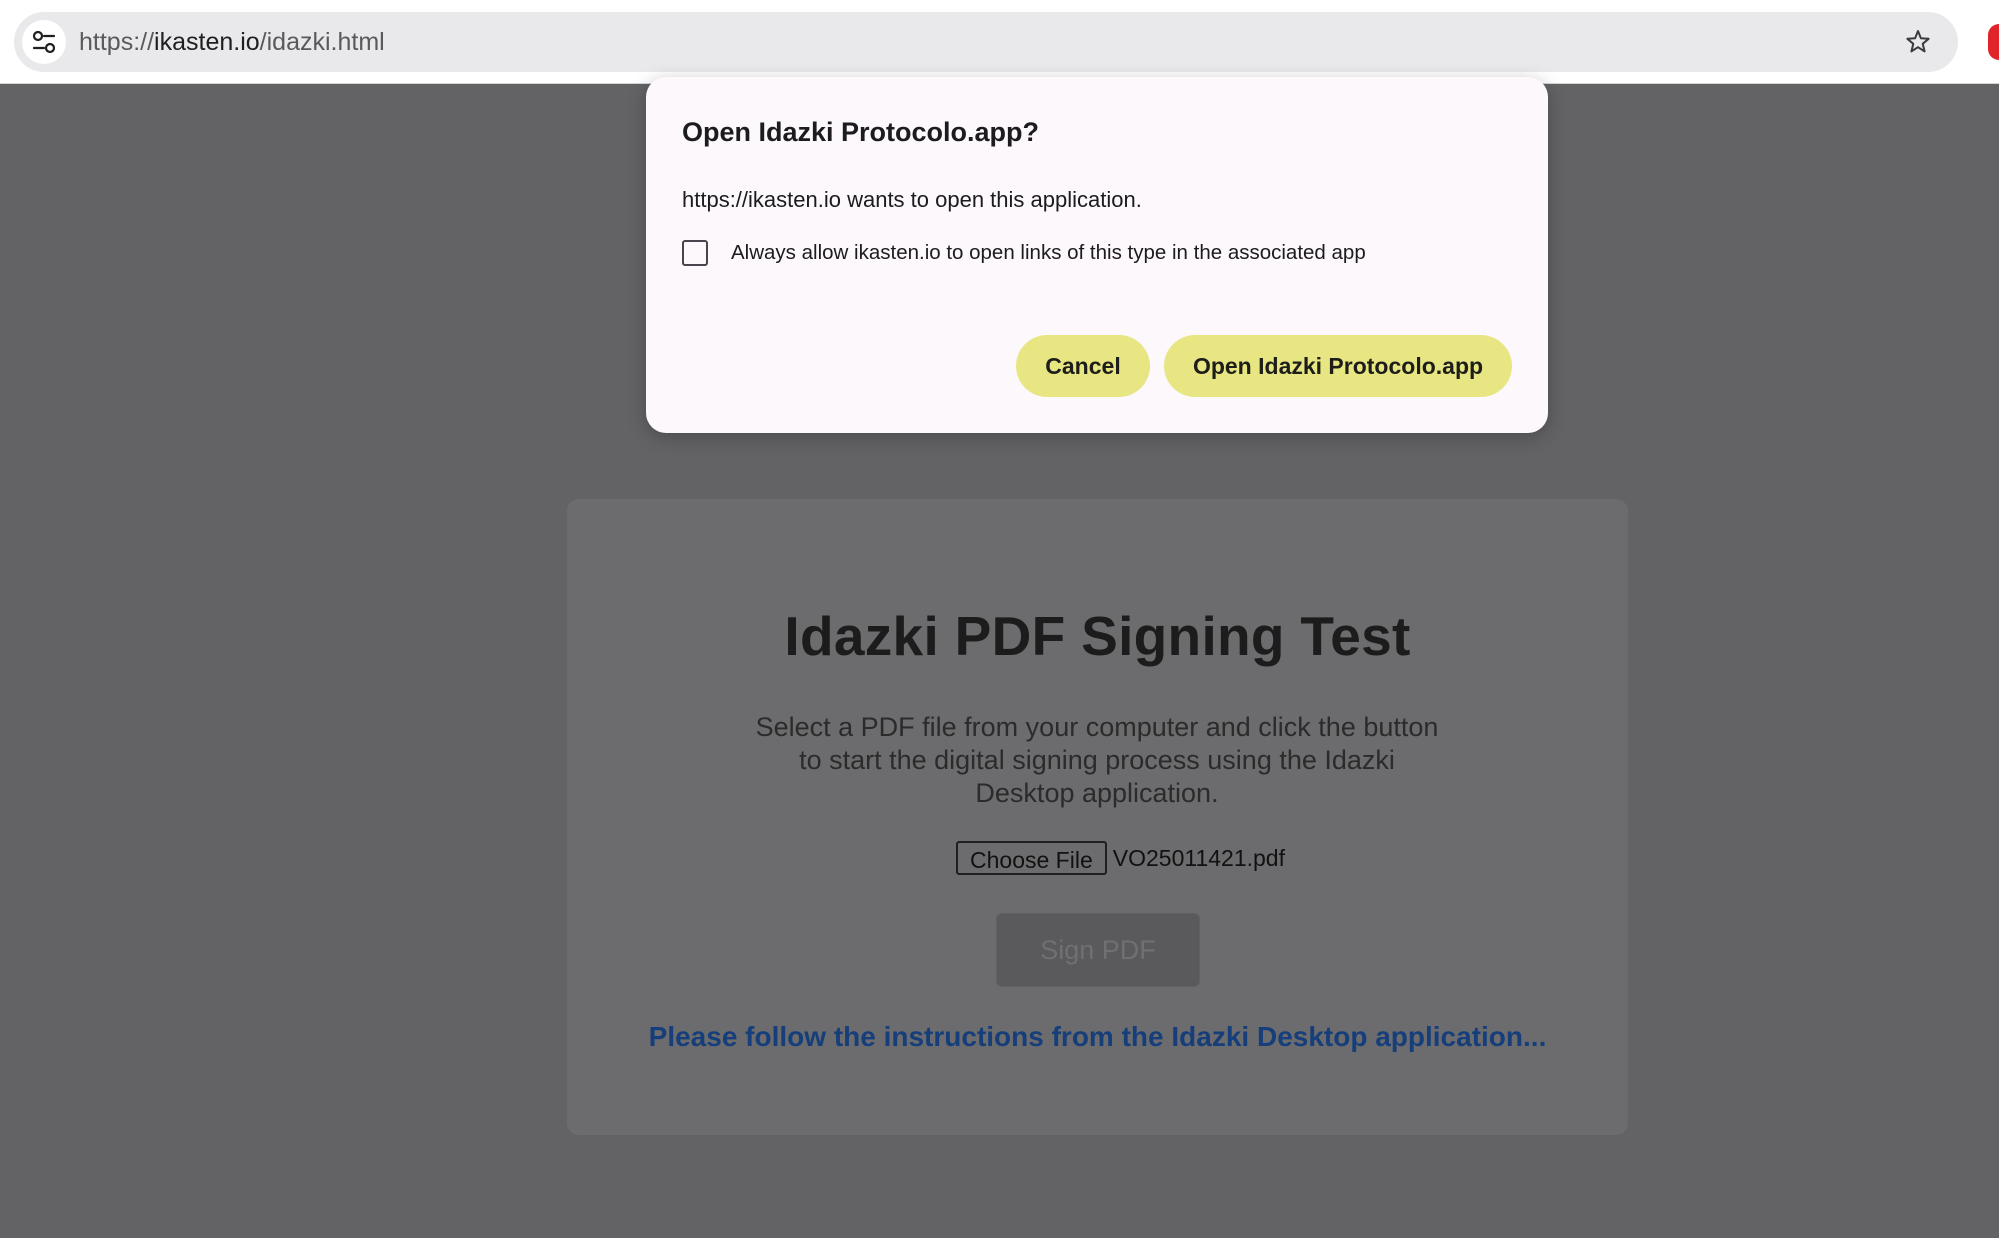  I want to click on file-input-row: Choose File VO25011421.pdf, so click(1097, 860).